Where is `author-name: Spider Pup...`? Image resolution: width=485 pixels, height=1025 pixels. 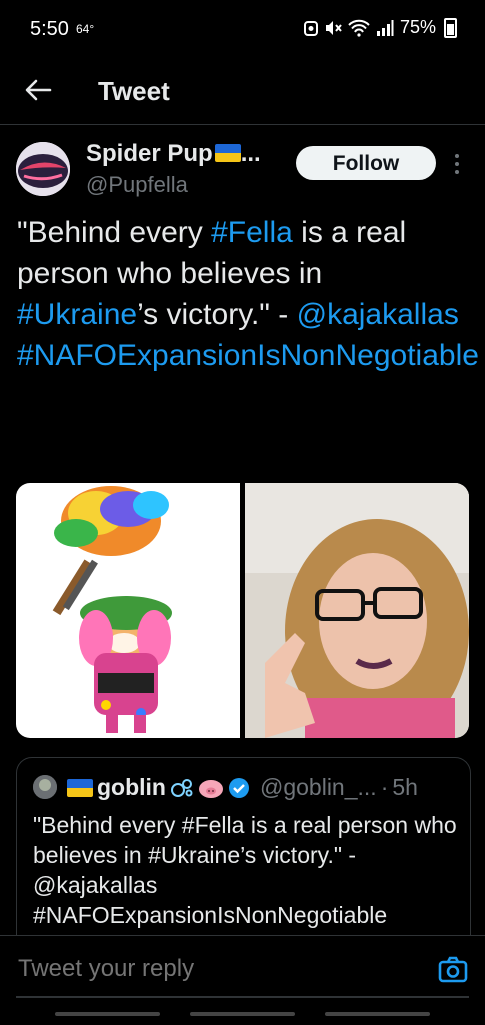 author-name: Spider Pup... is located at coordinates (173, 154).